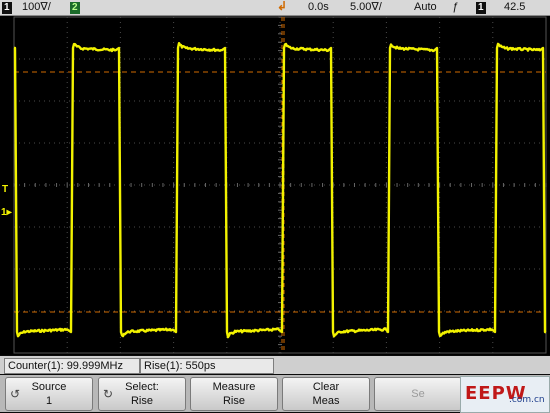 This screenshot has height=413, width=550. I want to click on trigger-level-marker: T, so click(5, 190).